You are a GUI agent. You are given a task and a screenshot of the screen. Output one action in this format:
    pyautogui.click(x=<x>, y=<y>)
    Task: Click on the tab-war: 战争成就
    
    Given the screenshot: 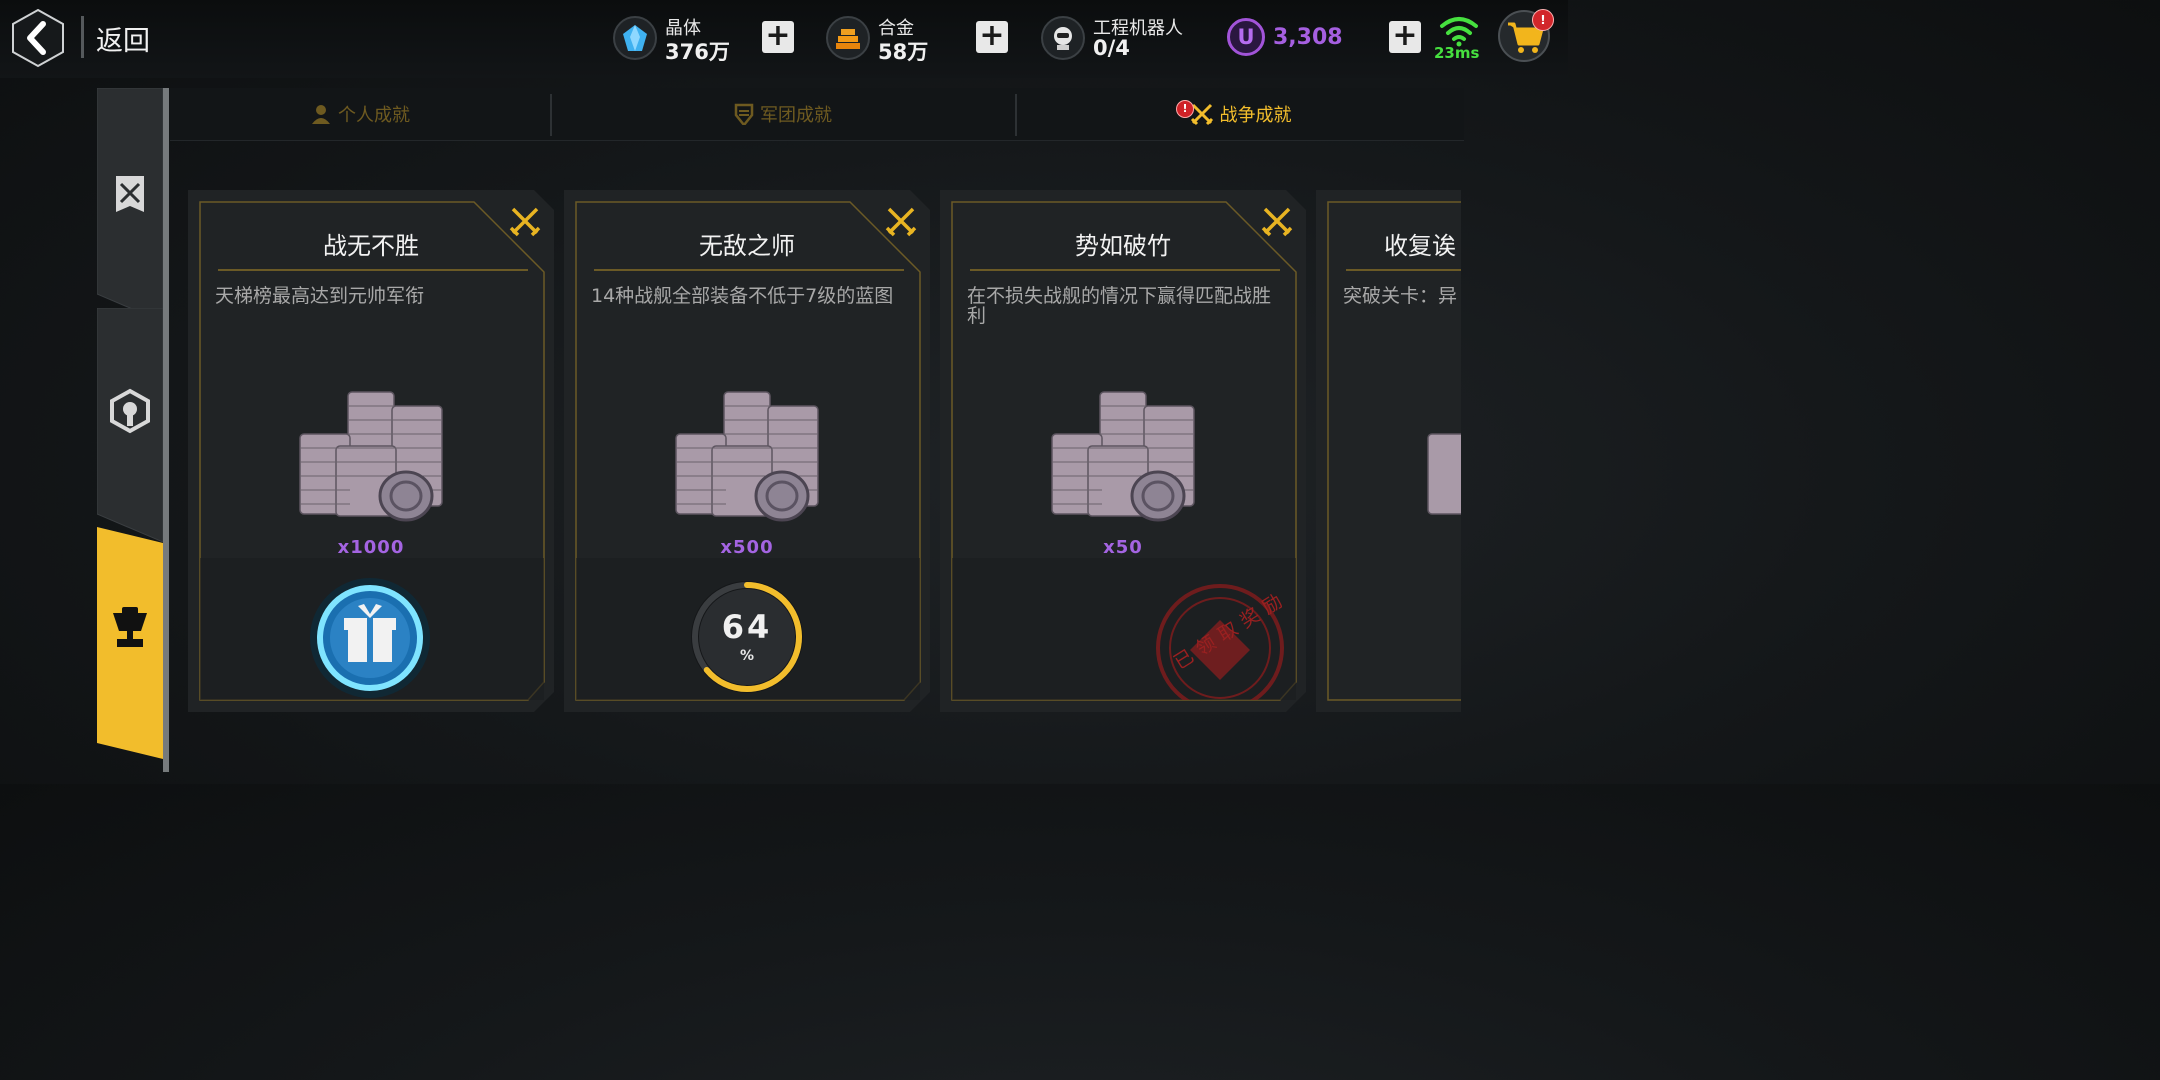 What is the action you would take?
    pyautogui.click(x=1240, y=114)
    